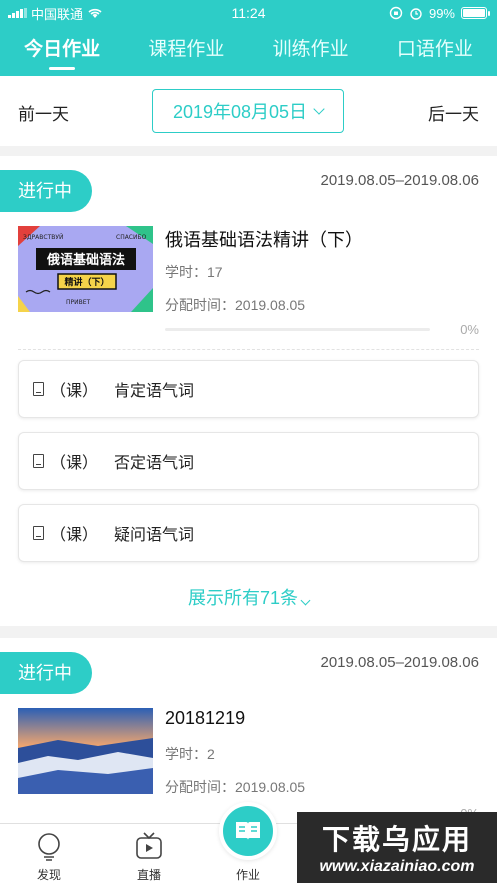 The width and height of the screenshot is (497, 883). I want to click on lesson-name: 疑问语气词, so click(154, 535).